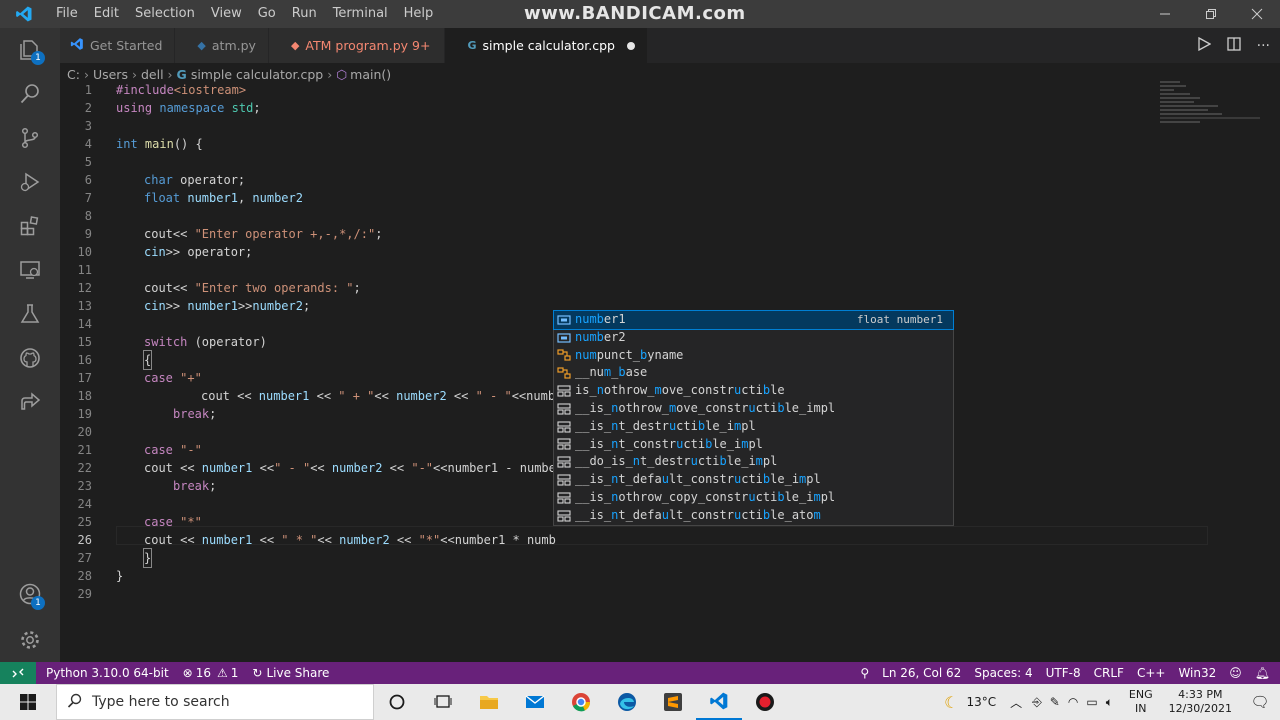 The image size is (1280, 720). Describe the element at coordinates (267, 14) in the screenshot. I see `menu-go: Go` at that location.